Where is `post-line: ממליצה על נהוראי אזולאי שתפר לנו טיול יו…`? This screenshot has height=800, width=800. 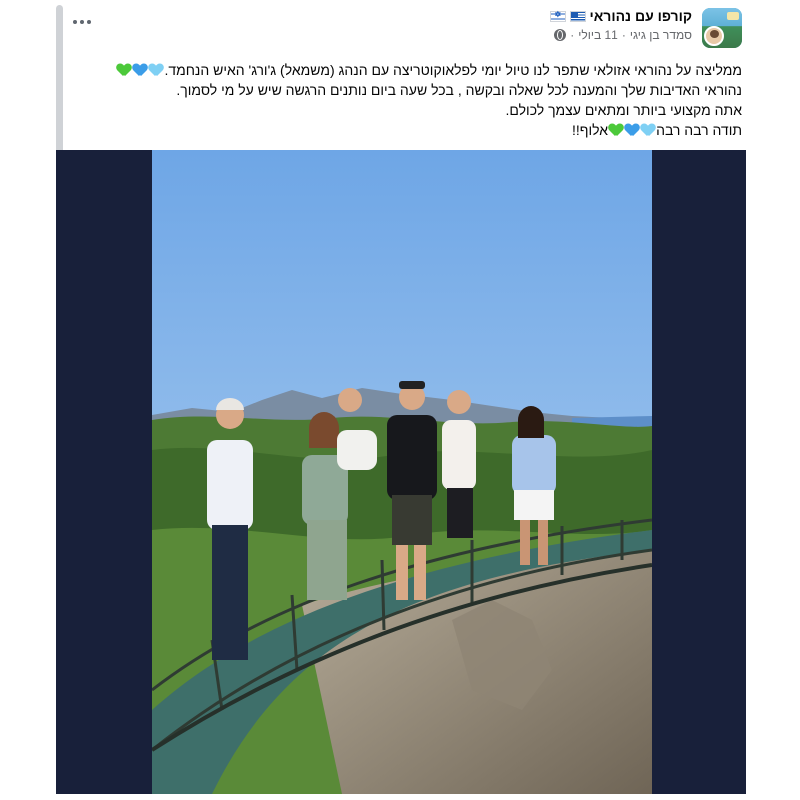 post-line: ממליצה על נהוראי אזולאי שתפר לנו טיול יו… is located at coordinates (422, 70).